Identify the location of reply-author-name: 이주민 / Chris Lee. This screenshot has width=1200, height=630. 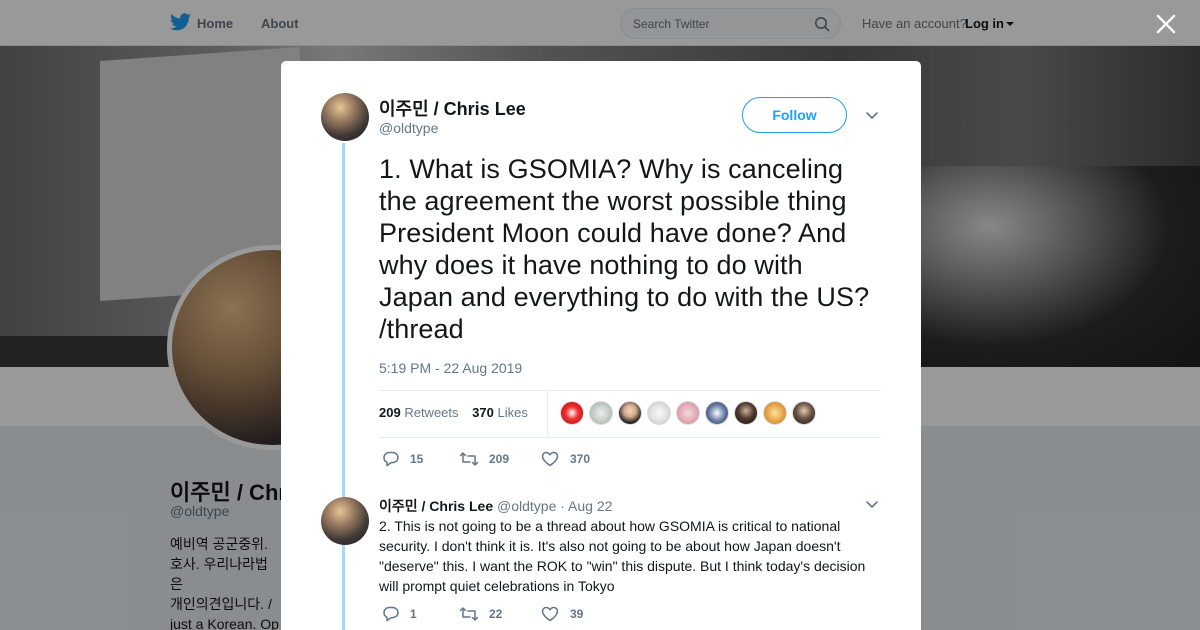
(436, 506).